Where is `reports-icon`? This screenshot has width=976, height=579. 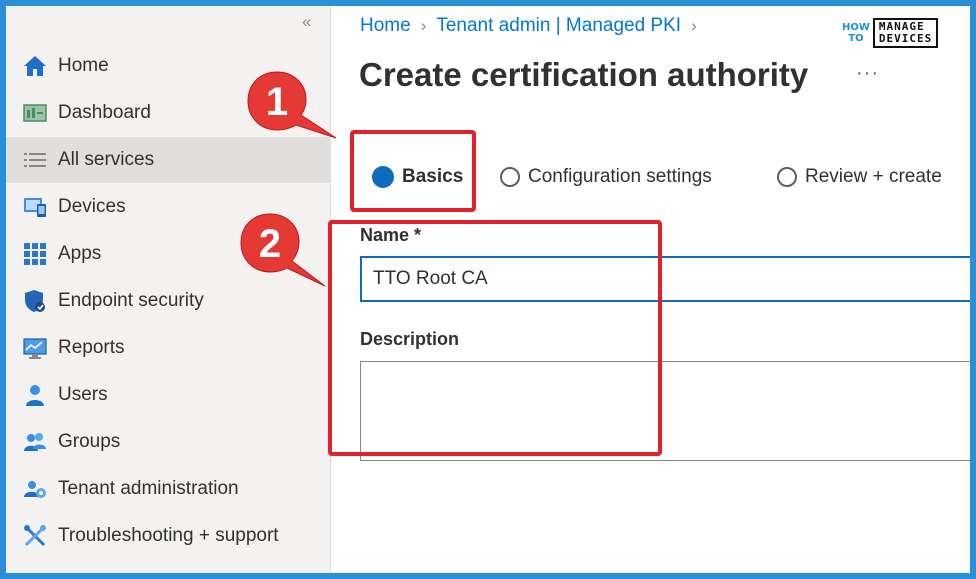 reports-icon is located at coordinates (35, 348).